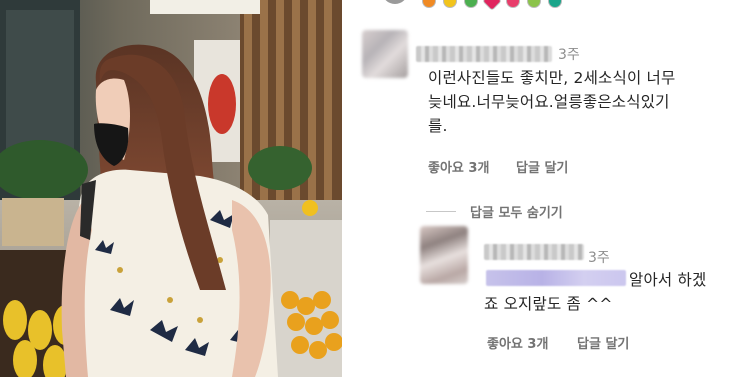 Image resolution: width=729 pixels, height=377 pixels. I want to click on commenter-username-redacted, so click(484, 54).